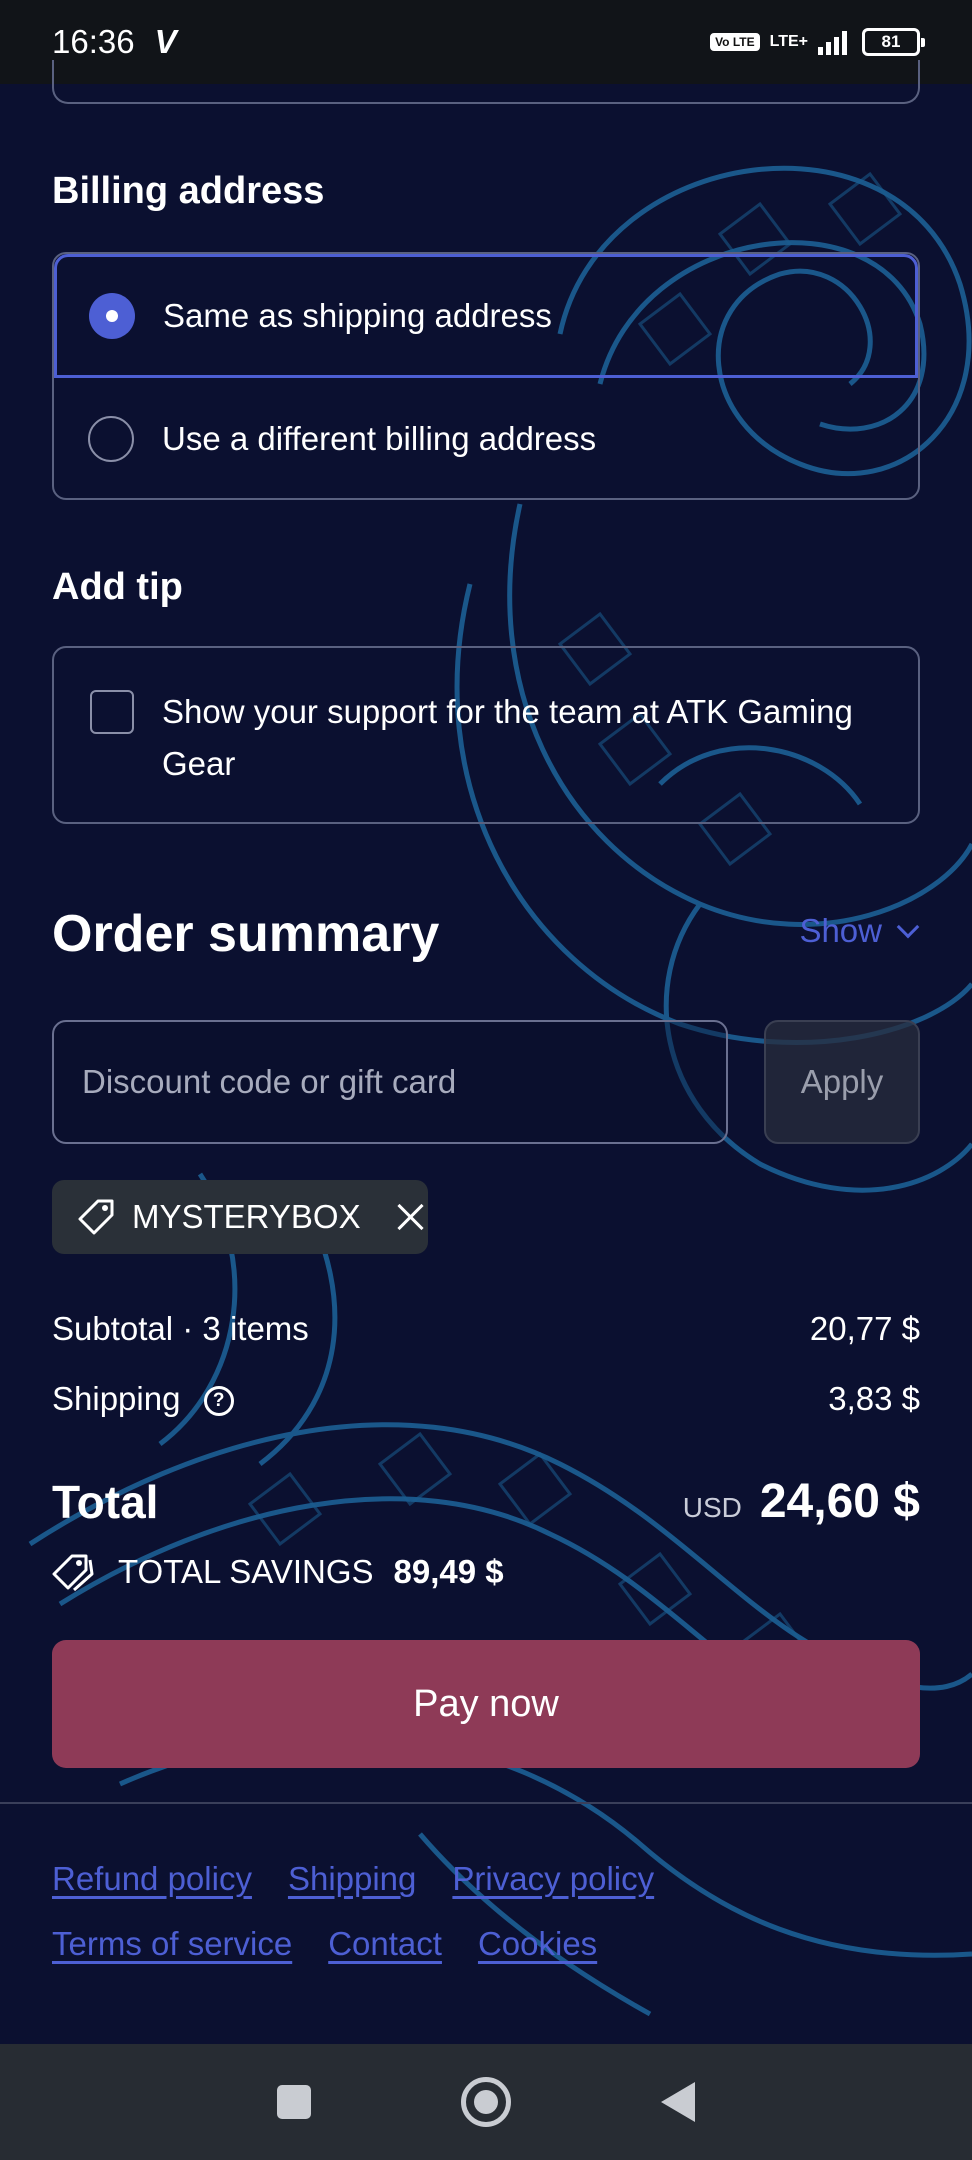 The width and height of the screenshot is (972, 2160). I want to click on tip-title: Add tip, so click(117, 587).